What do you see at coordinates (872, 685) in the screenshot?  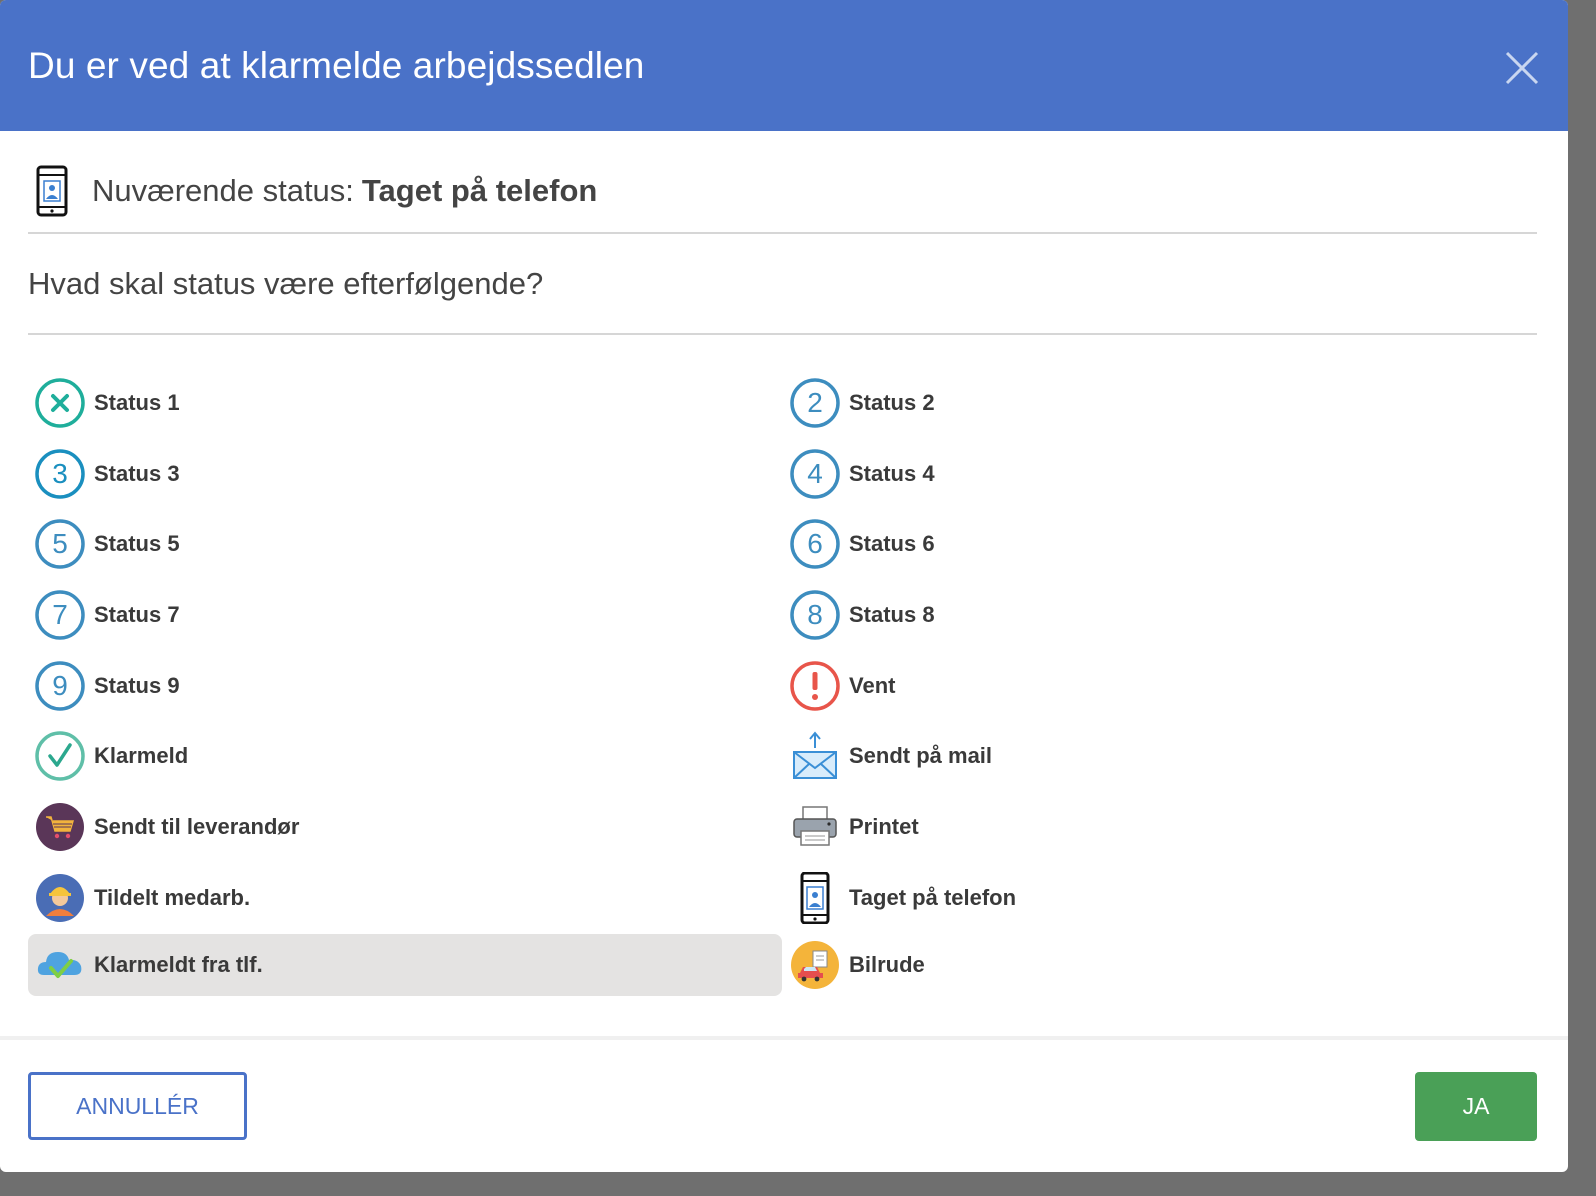 I see `option-label: Vent` at bounding box center [872, 685].